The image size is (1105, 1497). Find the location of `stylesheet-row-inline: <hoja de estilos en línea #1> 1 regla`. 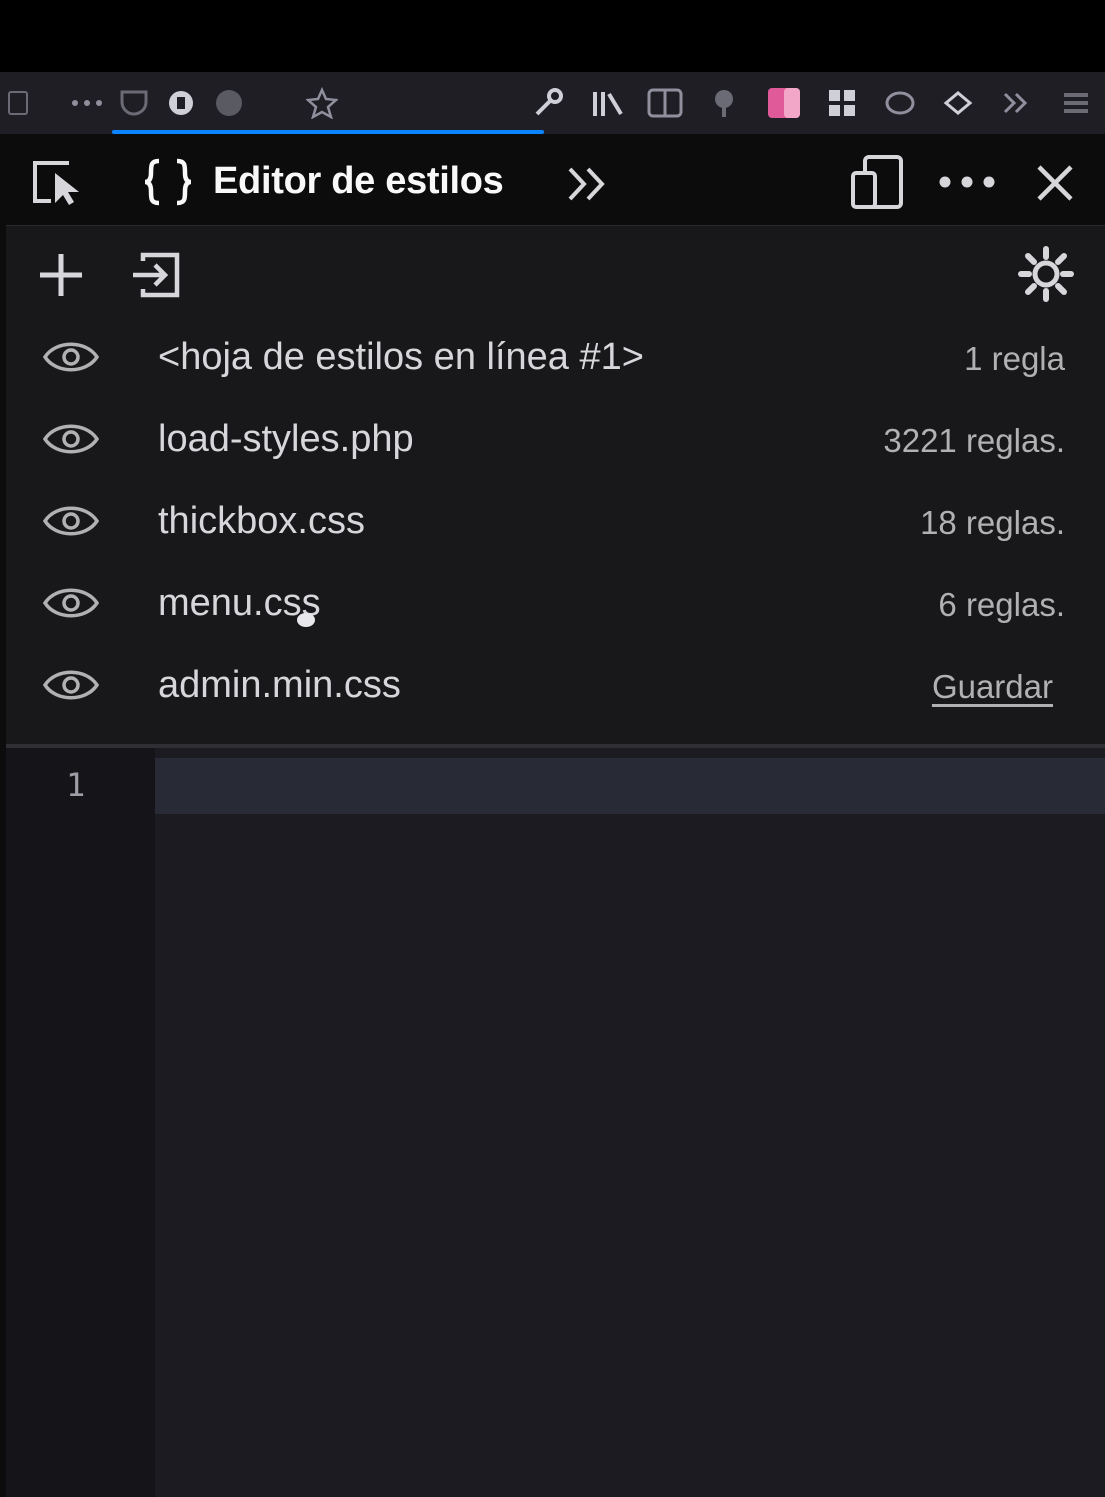

stylesheet-row-inline: <hoja de estilos en línea #1> 1 regla is located at coordinates (552, 357).